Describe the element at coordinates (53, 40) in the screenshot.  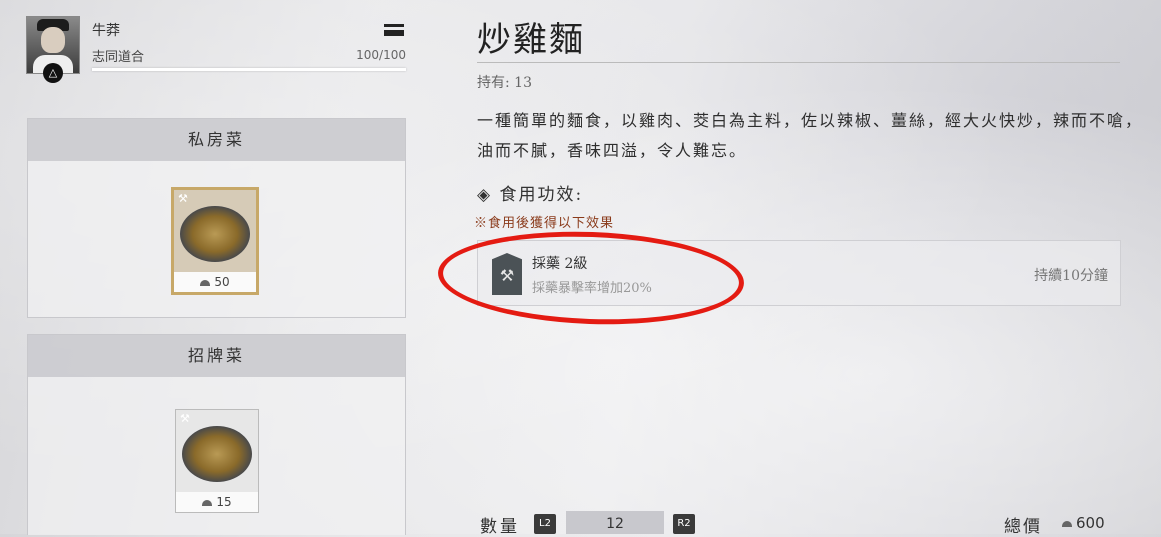
I see `avatar-face` at that location.